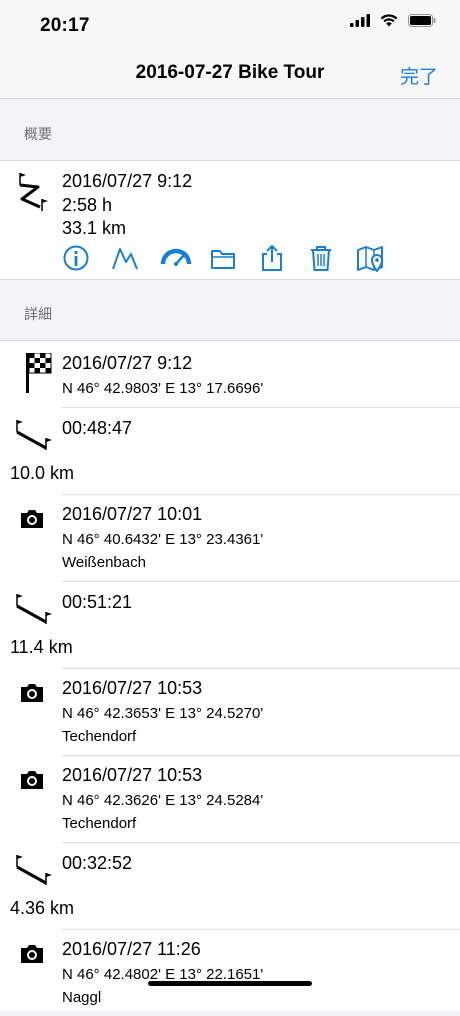 This screenshot has height=1016, width=460. I want to click on status-time: 20:17, so click(65, 25).